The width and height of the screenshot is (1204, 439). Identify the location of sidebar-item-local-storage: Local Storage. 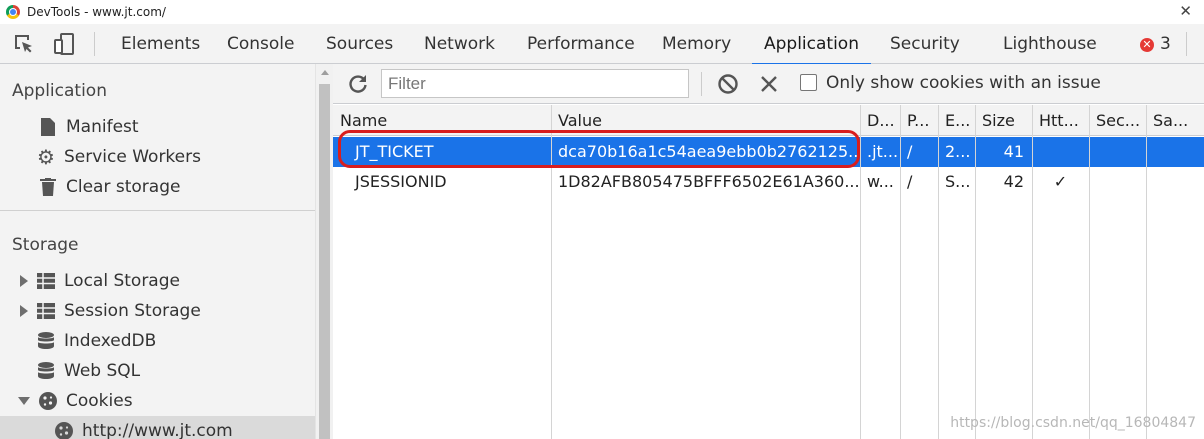
(157, 281).